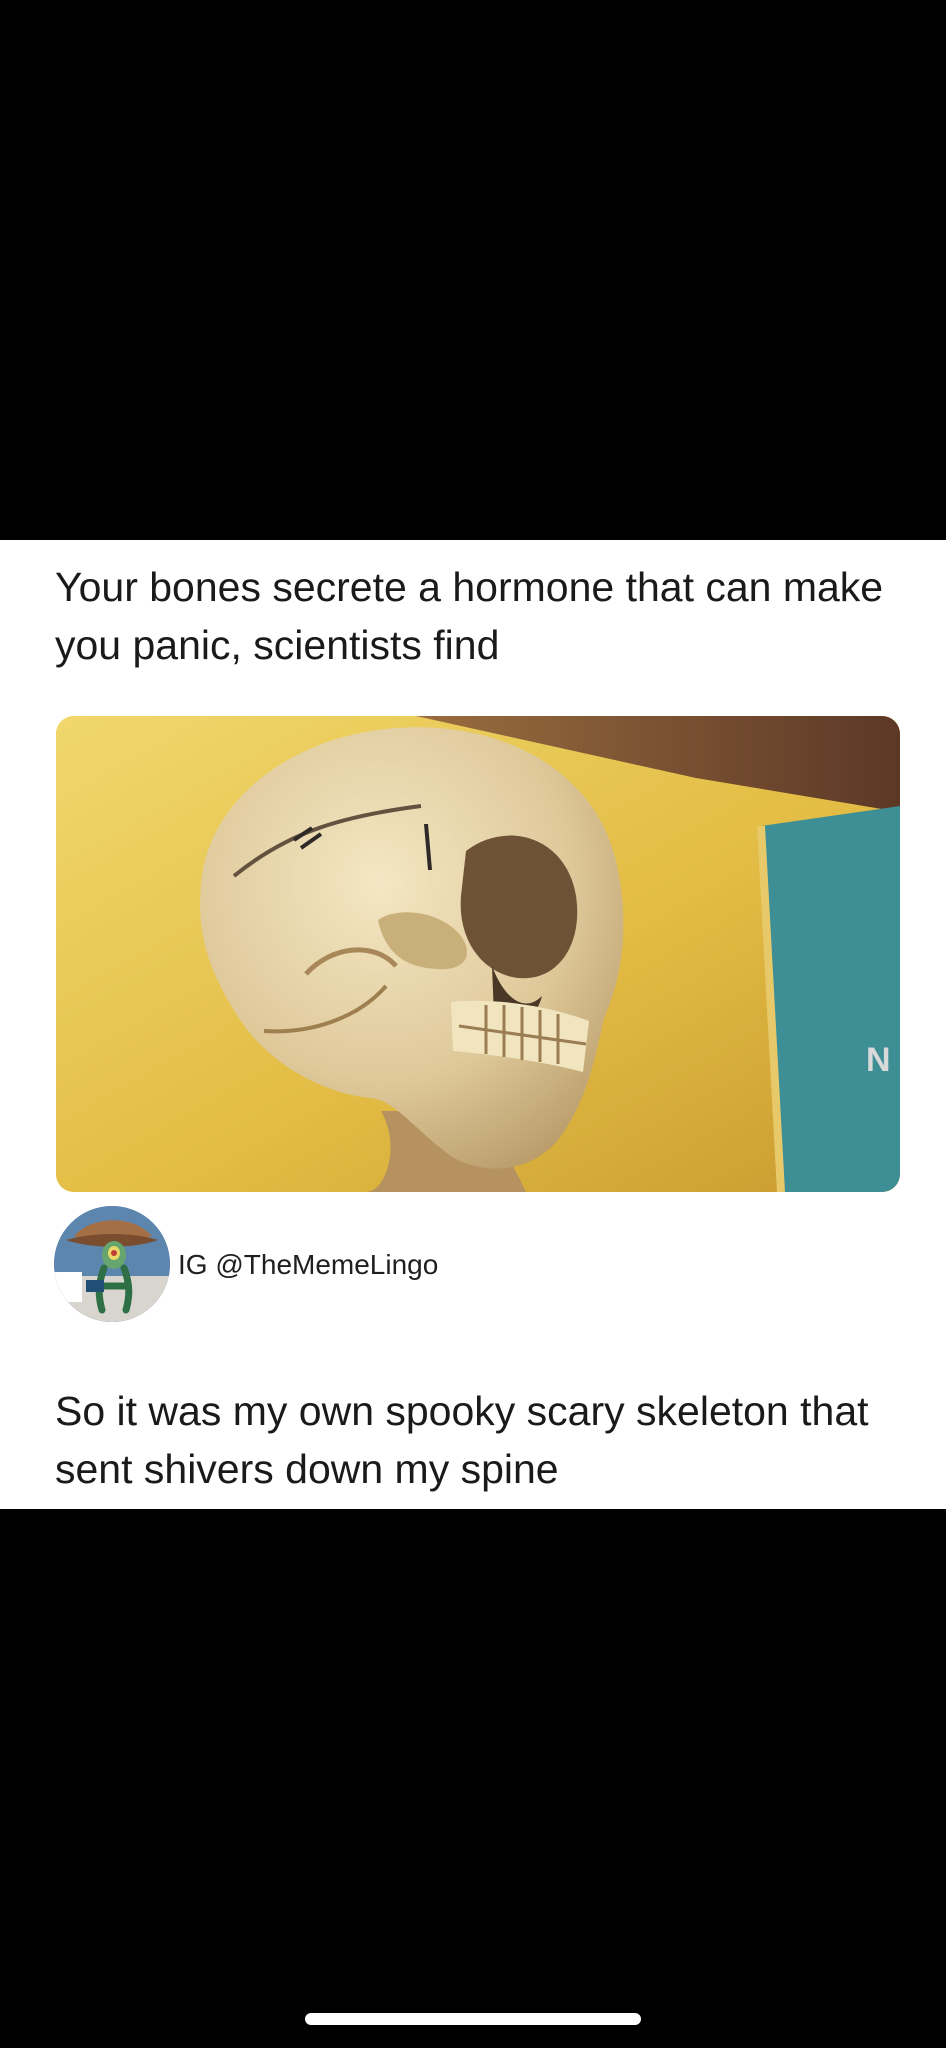 The height and width of the screenshot is (2048, 946). I want to click on cartoon-avatar, so click(112, 1264).